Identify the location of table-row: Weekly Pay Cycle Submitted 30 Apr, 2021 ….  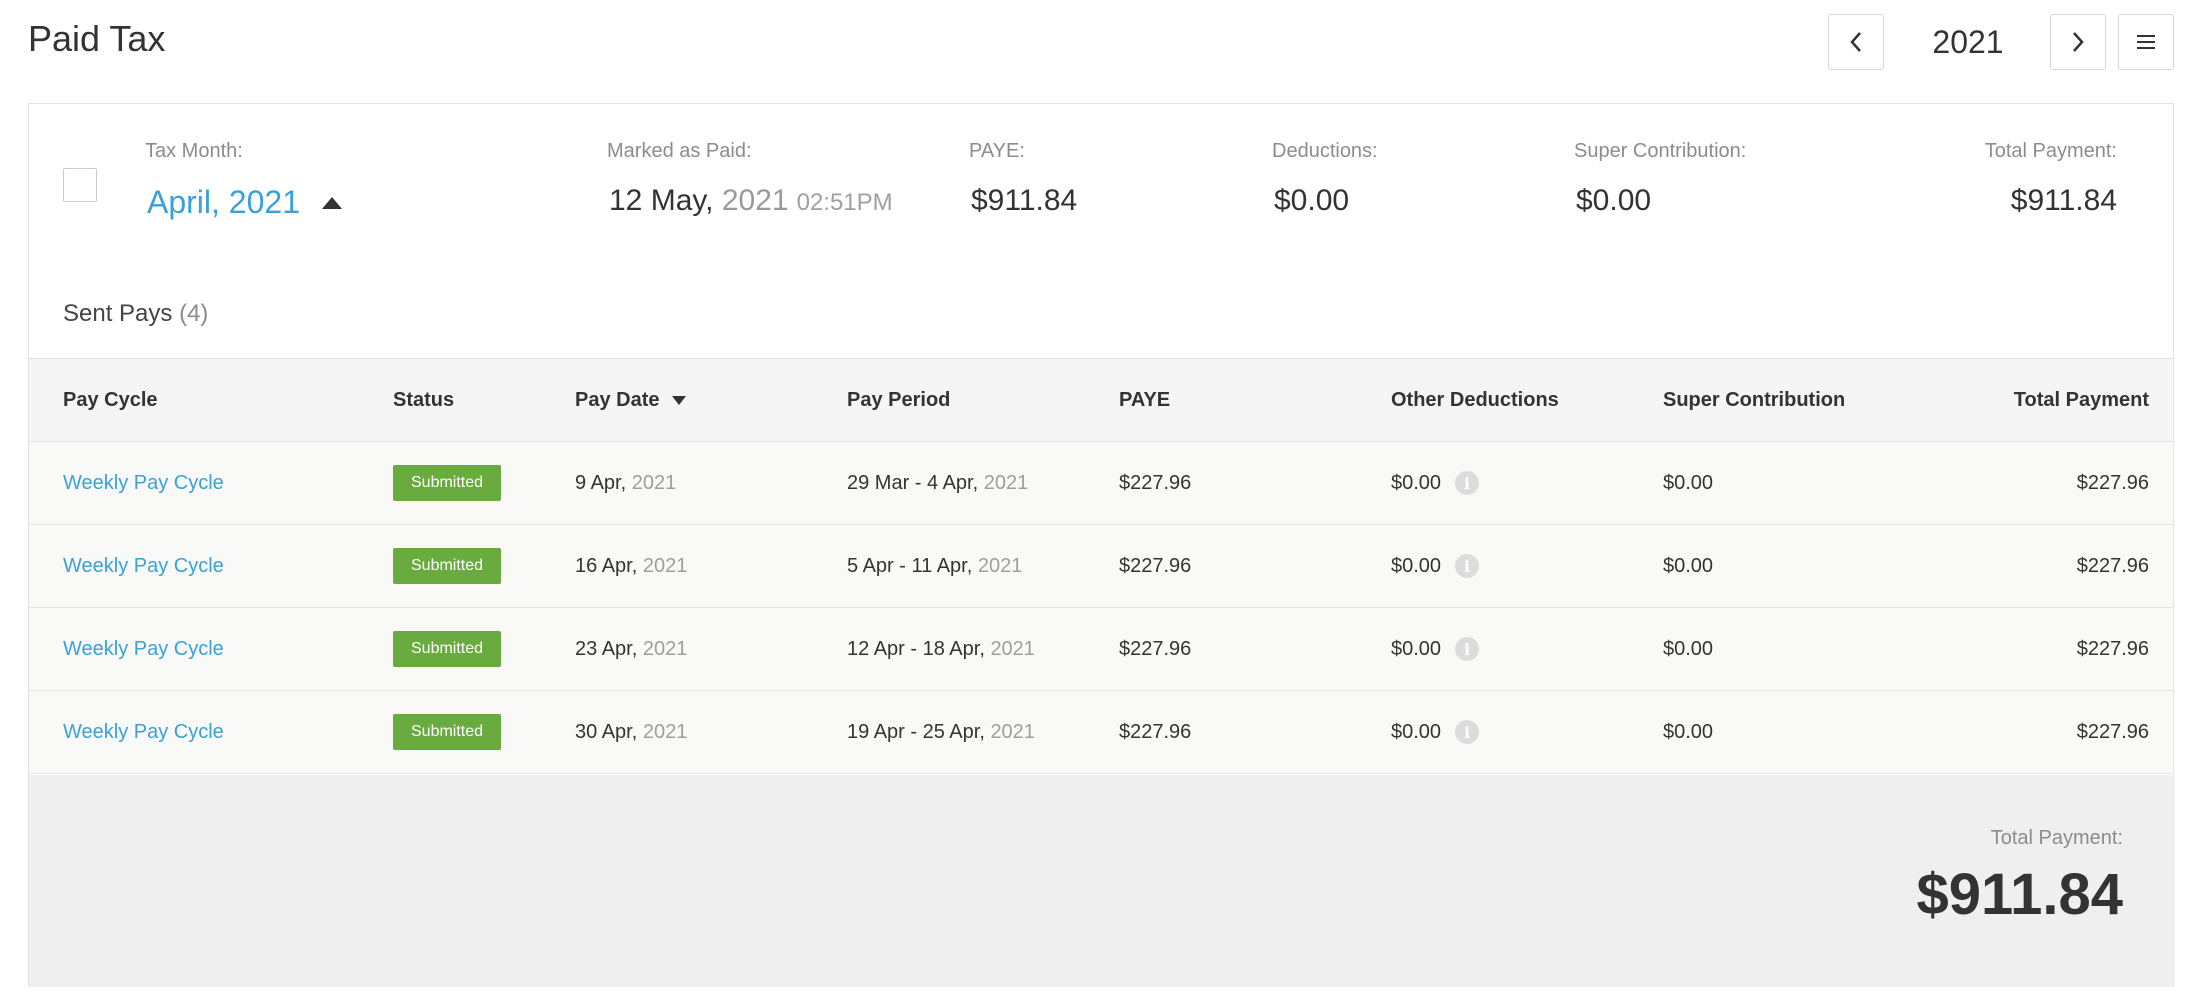
(1101, 732).